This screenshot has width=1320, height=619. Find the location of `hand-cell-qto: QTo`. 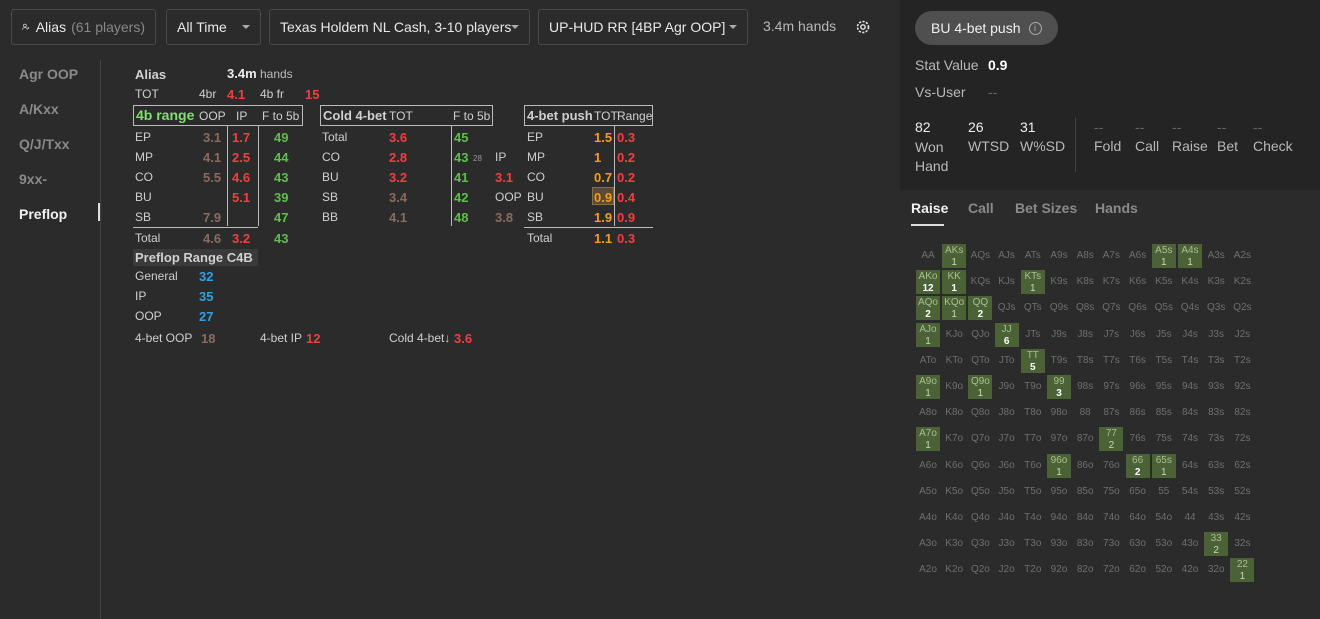

hand-cell-qto: QTo is located at coordinates (980, 361).